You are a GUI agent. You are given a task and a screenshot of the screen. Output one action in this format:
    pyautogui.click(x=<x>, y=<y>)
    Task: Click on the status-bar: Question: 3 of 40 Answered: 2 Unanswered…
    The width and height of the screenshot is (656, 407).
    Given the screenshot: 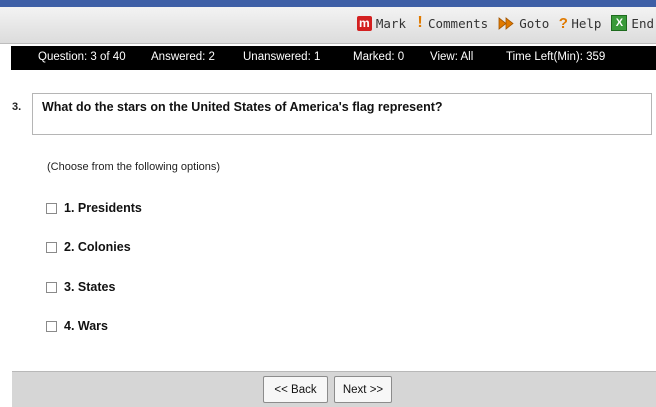 What is the action you would take?
    pyautogui.click(x=333, y=58)
    